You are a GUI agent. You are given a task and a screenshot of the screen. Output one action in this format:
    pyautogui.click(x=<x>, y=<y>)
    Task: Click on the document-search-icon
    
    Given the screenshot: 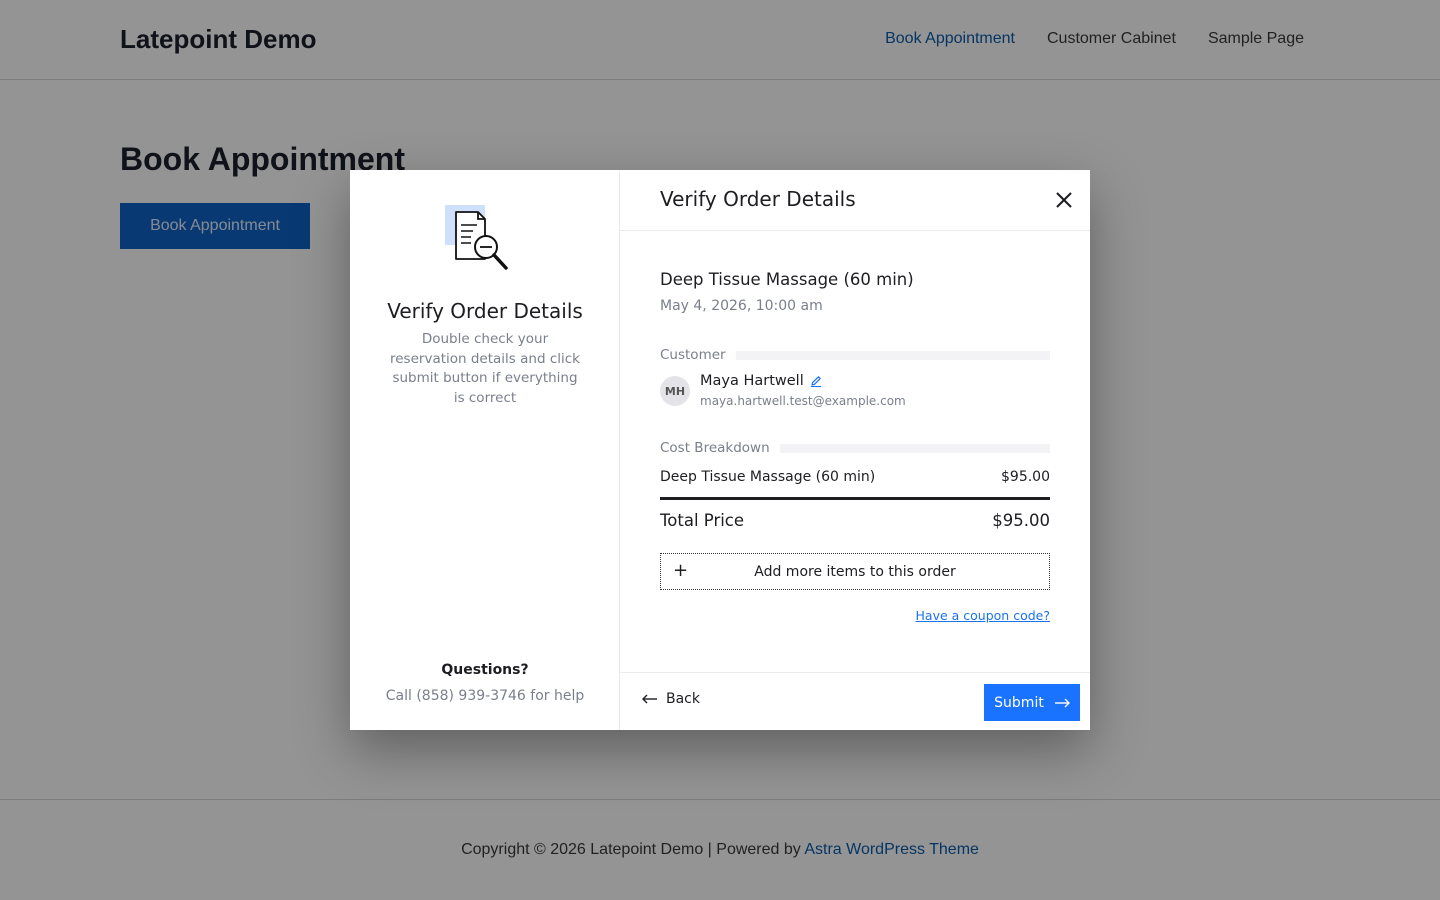 What is the action you would take?
    pyautogui.click(x=476, y=237)
    